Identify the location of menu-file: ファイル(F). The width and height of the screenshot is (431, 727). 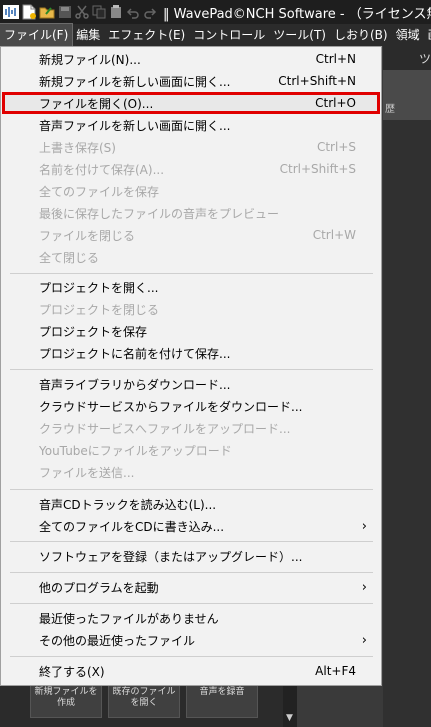
(37, 35).